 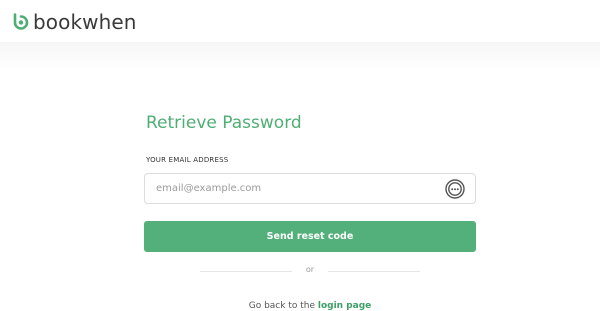 I want to click on email-label: YOUR EMAIL ADDRESS, so click(x=187, y=160).